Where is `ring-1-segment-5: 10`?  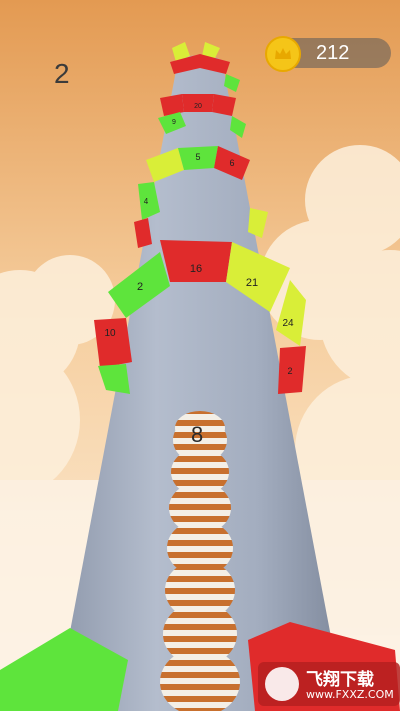 ring-1-segment-5: 10 is located at coordinates (110, 333).